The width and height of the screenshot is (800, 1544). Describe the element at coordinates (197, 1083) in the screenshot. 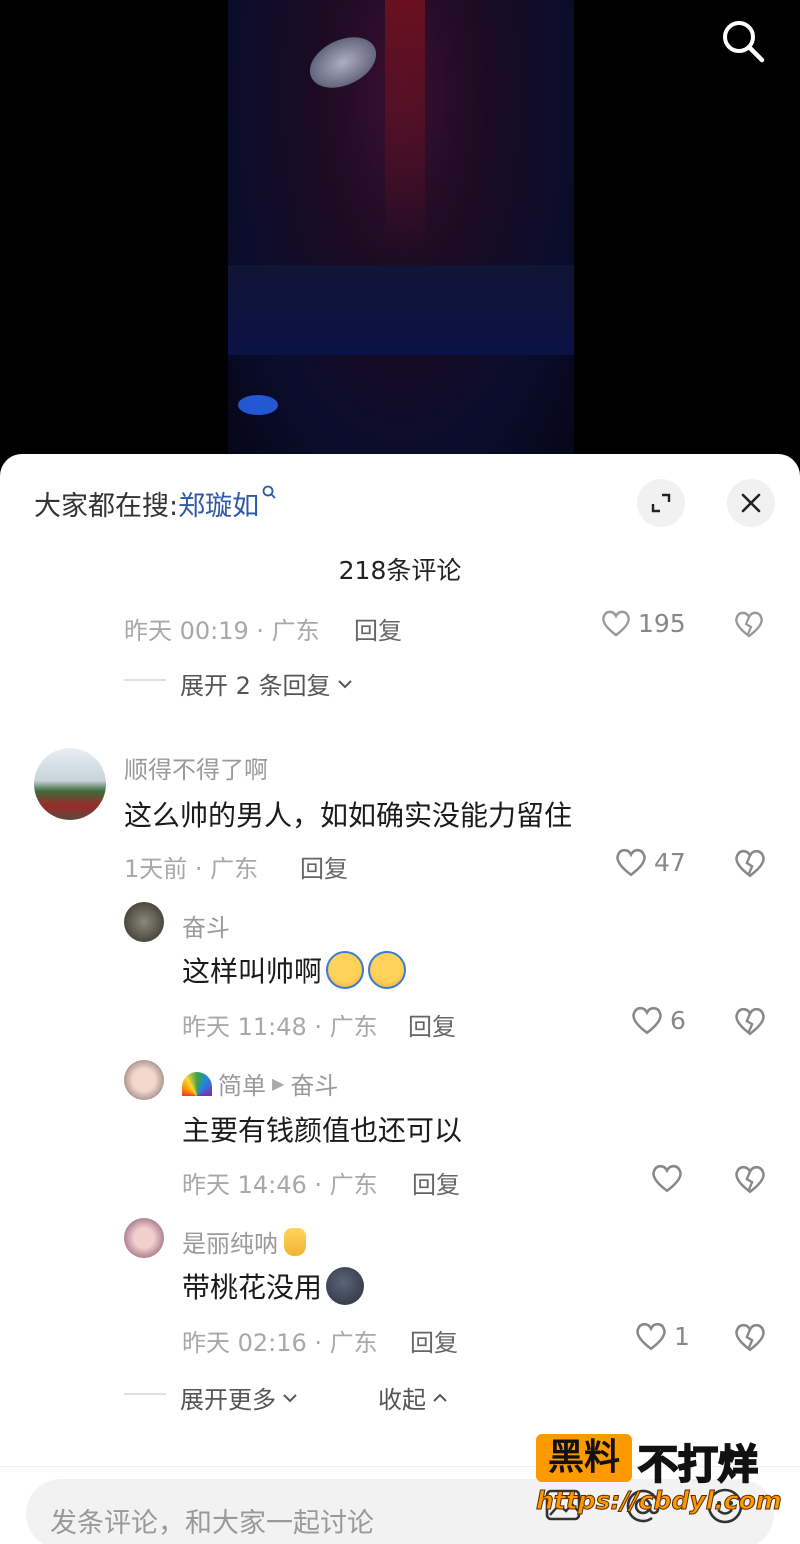

I see `rainbow-emoji` at that location.